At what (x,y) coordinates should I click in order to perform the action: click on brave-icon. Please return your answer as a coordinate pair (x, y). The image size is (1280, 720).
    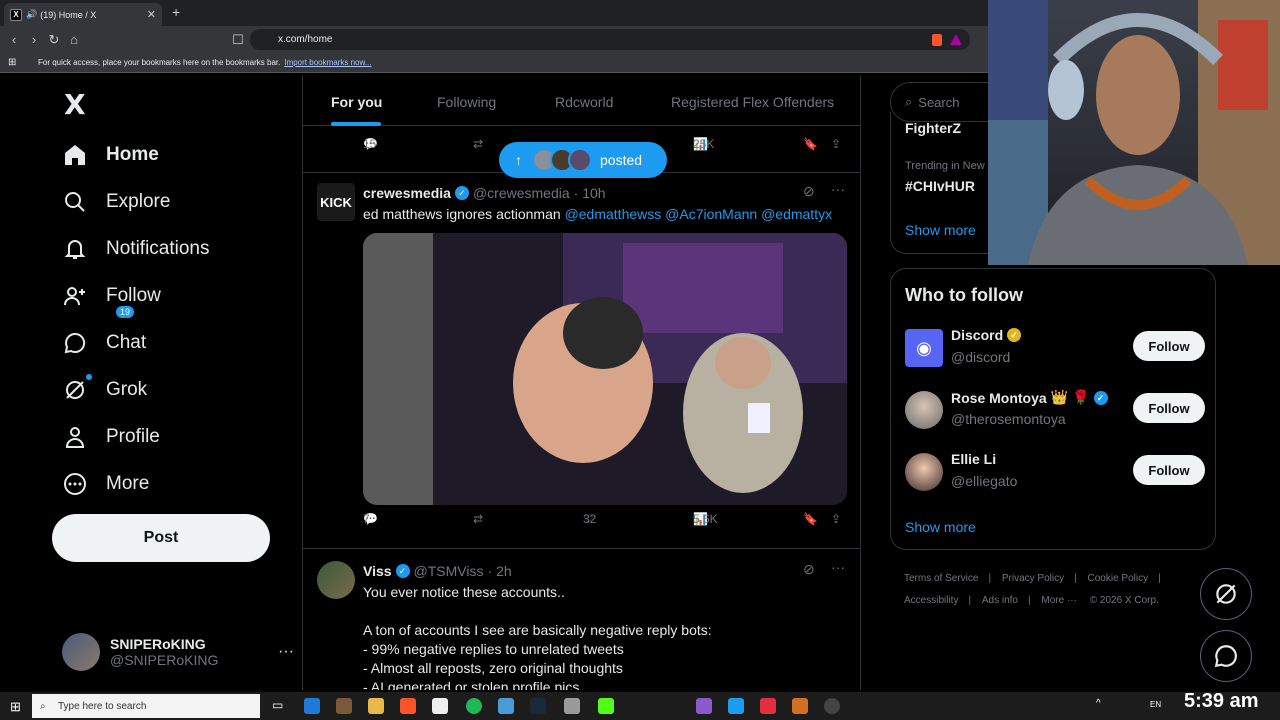
    Looking at the image, I should click on (408, 706).